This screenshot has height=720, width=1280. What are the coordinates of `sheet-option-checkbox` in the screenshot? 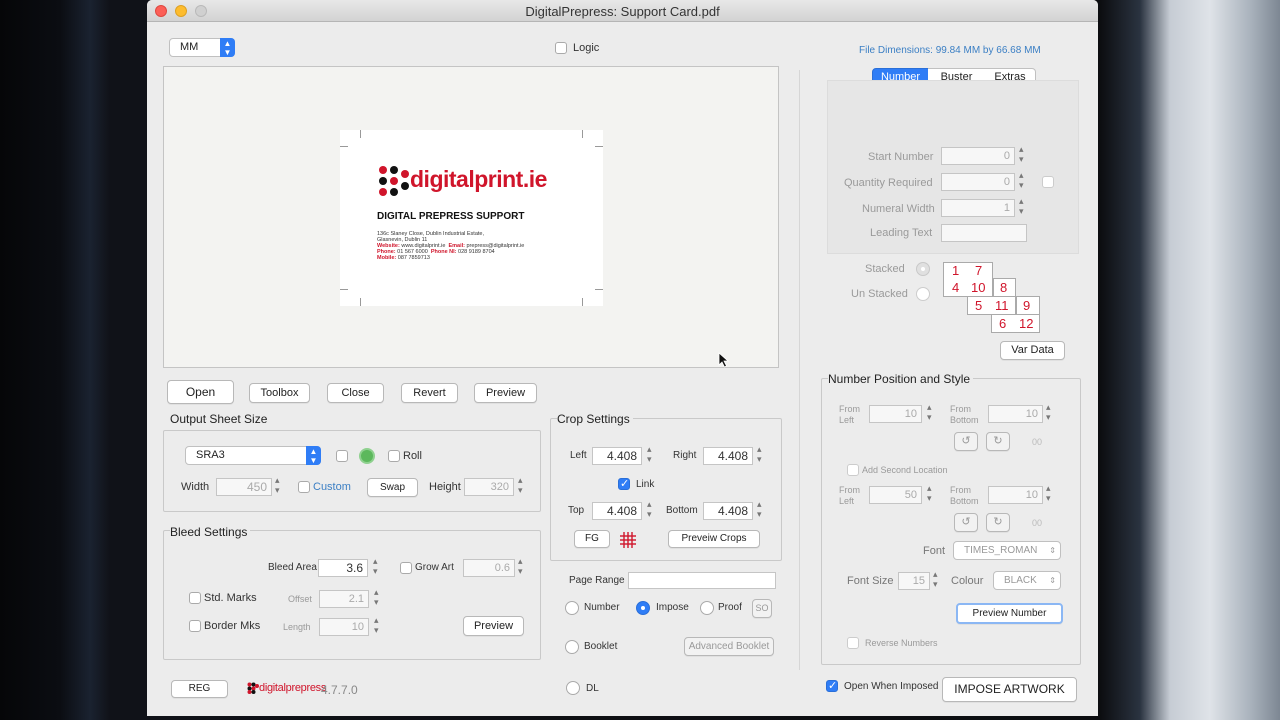 It's located at (342, 456).